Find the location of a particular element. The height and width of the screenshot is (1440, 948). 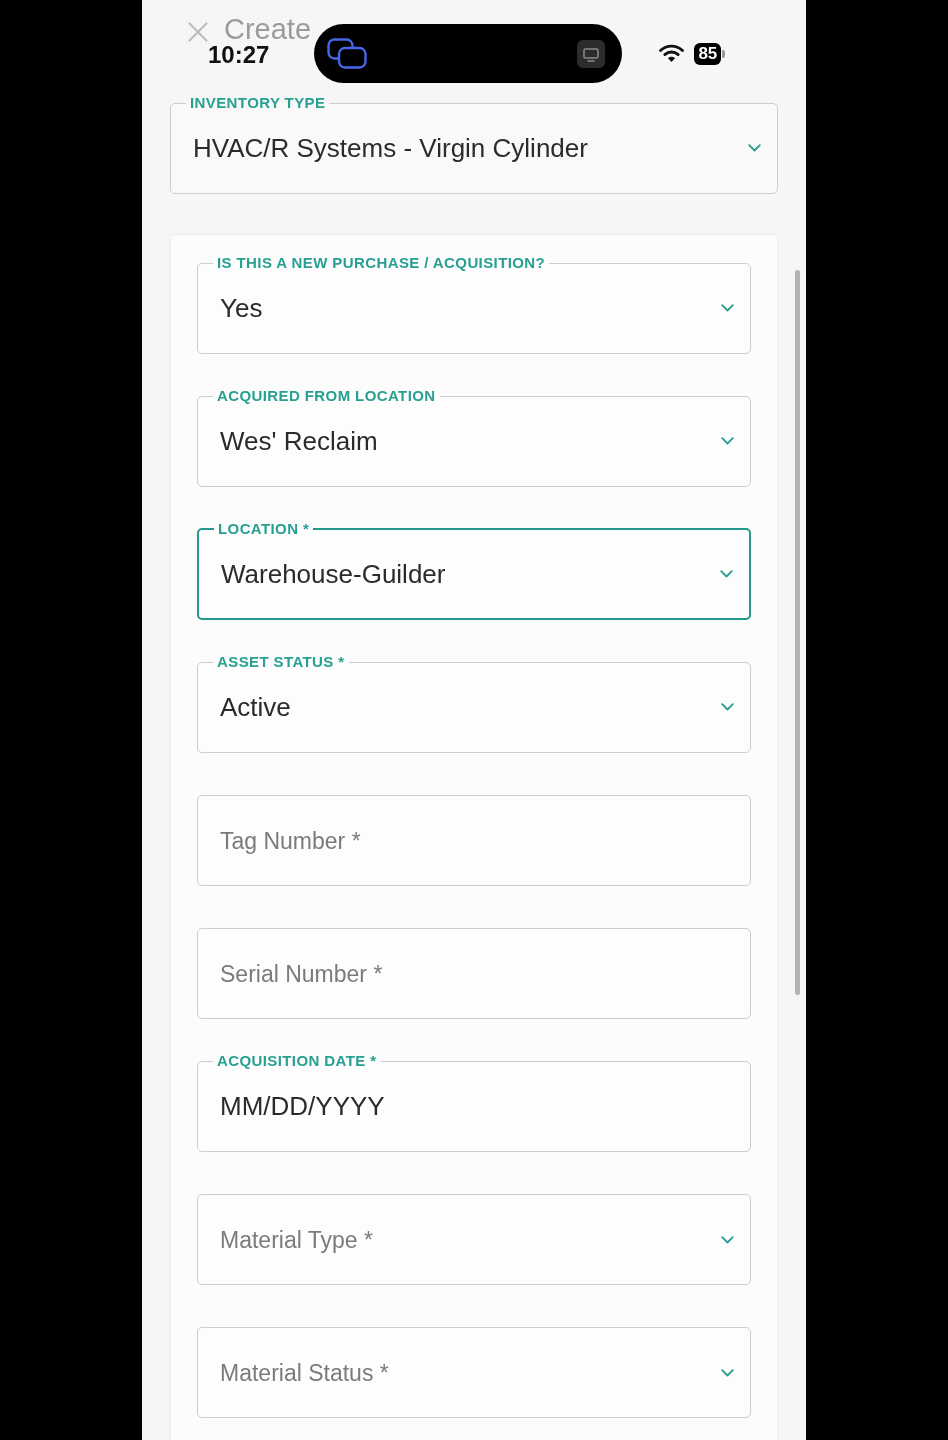

battery-indicator: 85 is located at coordinates (710, 53).